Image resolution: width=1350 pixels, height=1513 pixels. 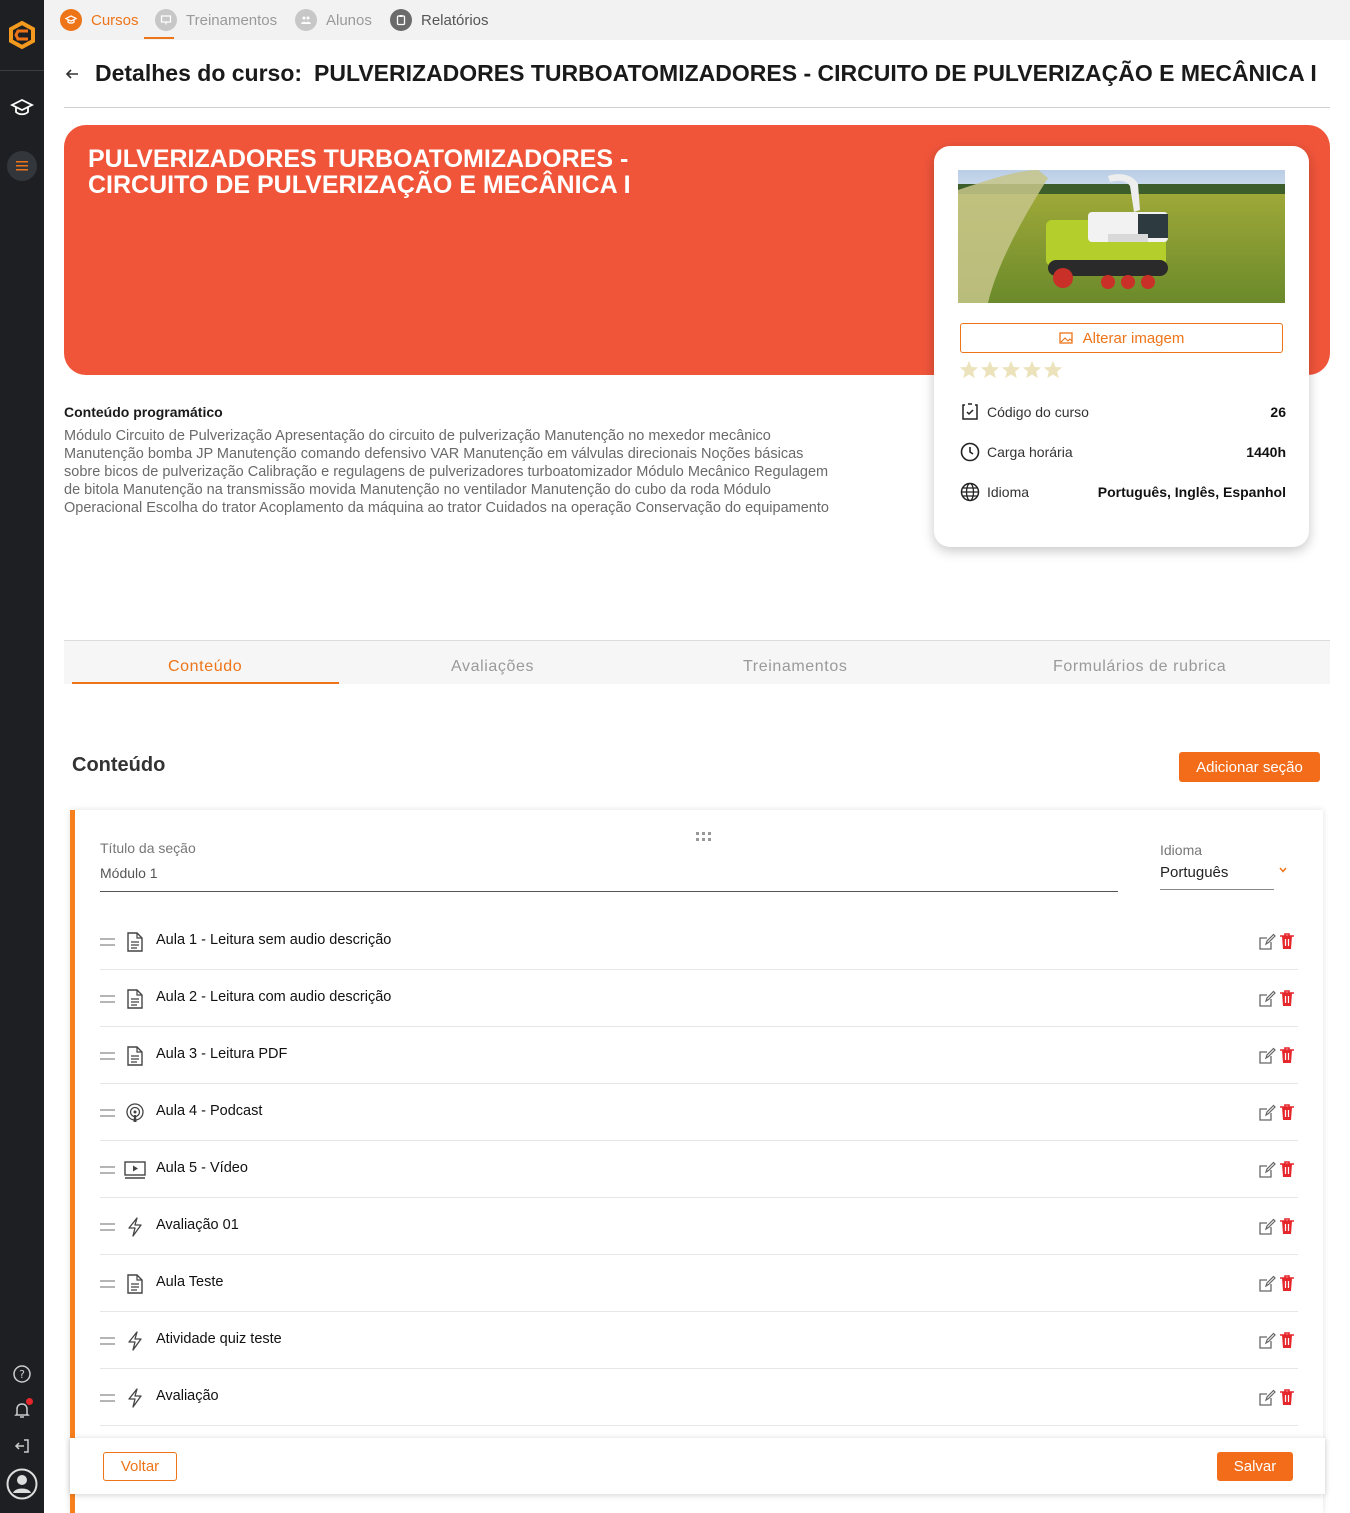 I want to click on lesson-title: Aula 2 - Leitura com audio descrição, so click(x=274, y=997).